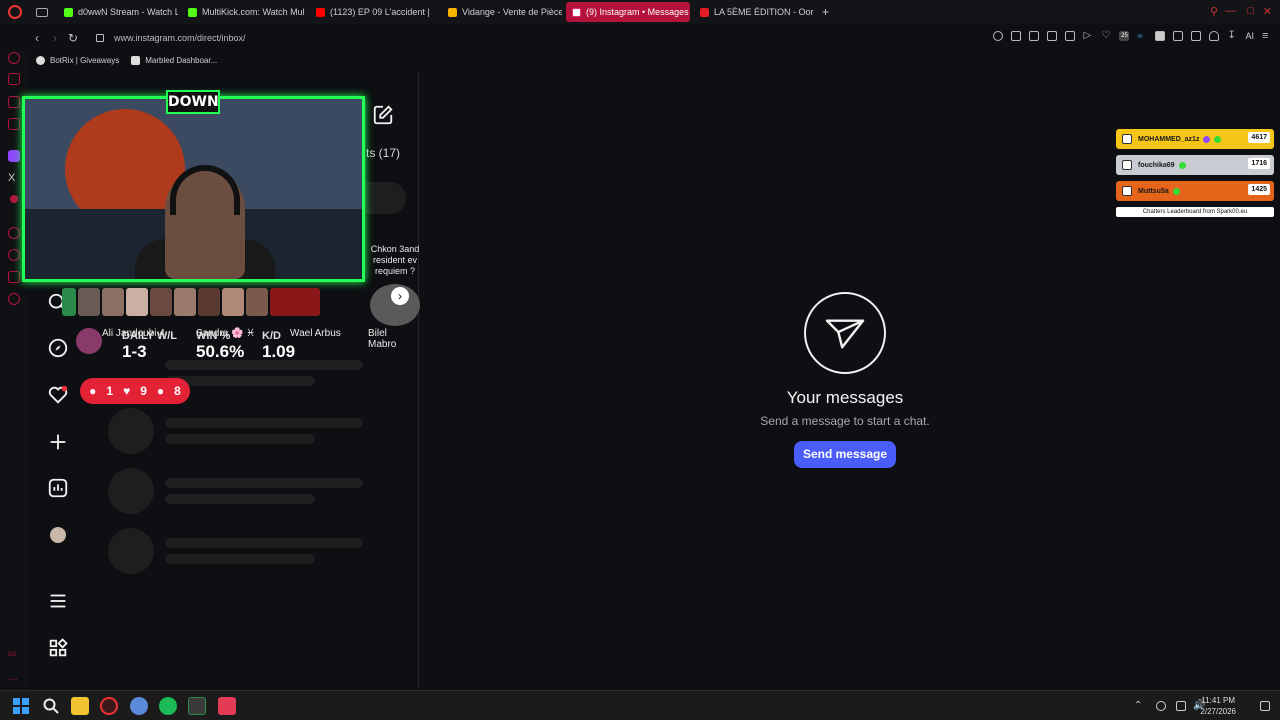 This screenshot has width=1280, height=720. Describe the element at coordinates (1132, 36) in the screenshot. I see `toolbar-icons: ▷ ♡ 25 ≈ ↧ AI ≡` at that location.